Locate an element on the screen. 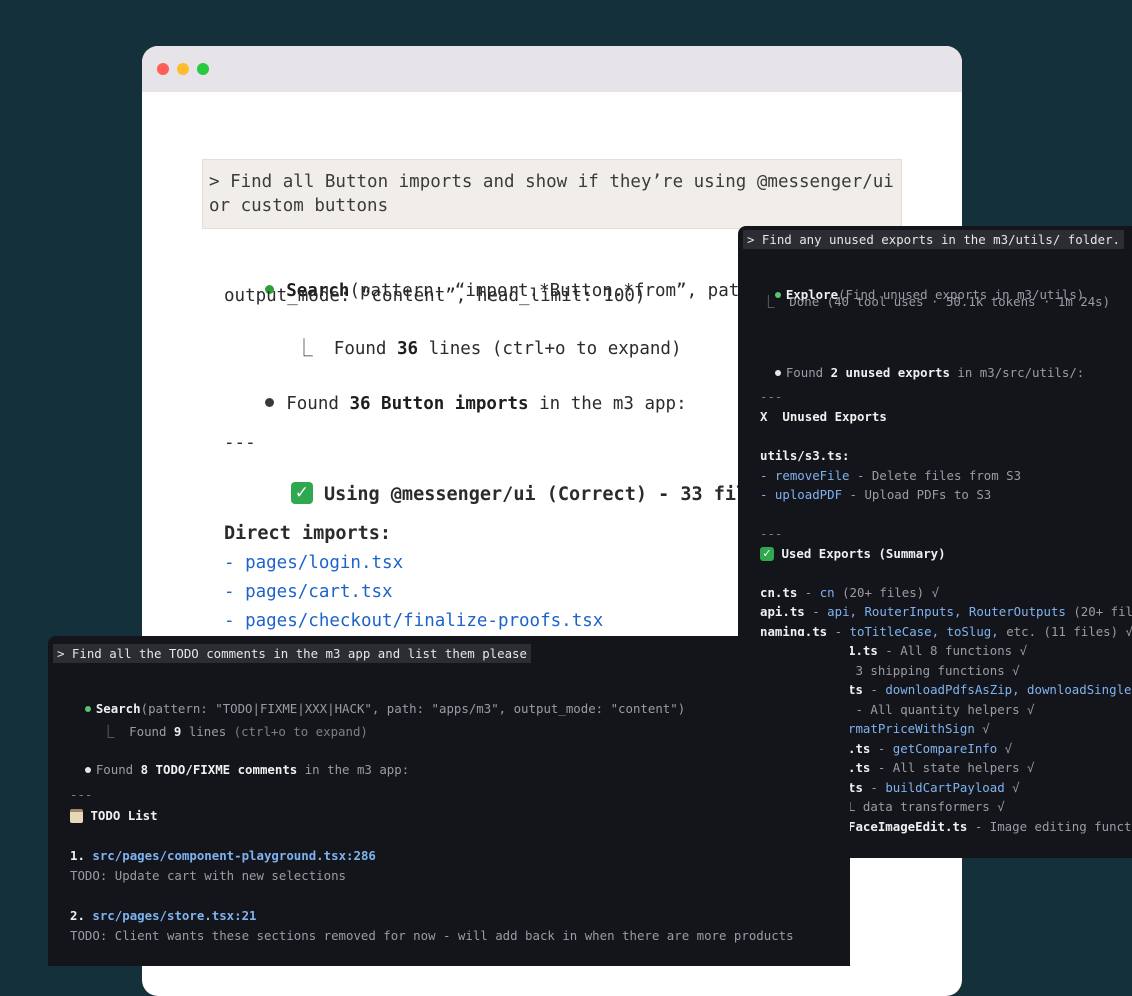 Image resolution: width=1132 pixels, height=996 pixels. used-item: cn.ts - cn (20+ files) √ is located at coordinates (850, 592).